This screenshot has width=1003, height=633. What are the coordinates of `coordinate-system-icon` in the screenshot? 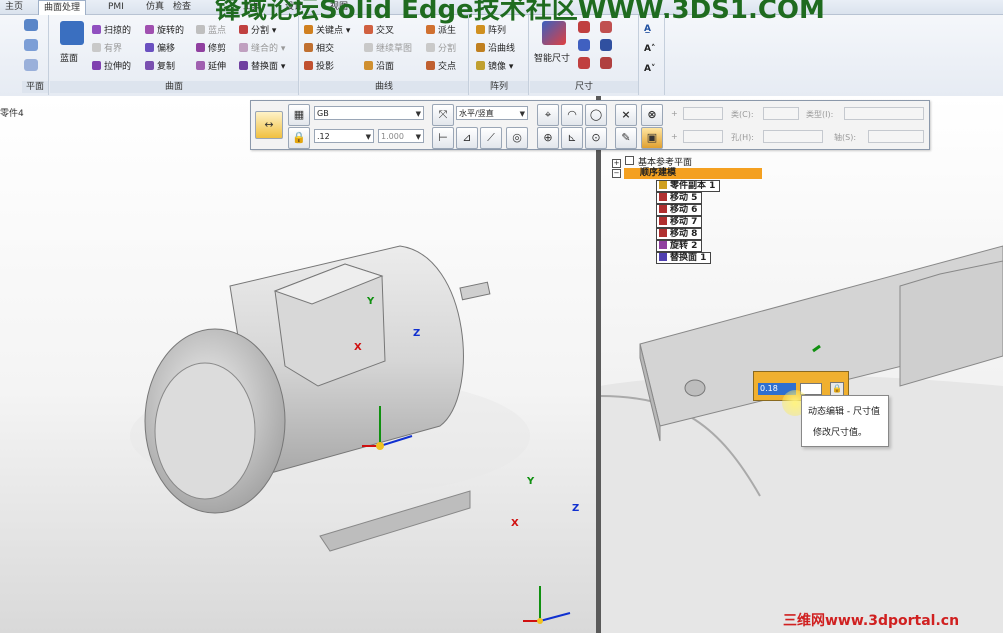 It's located at (31, 65).